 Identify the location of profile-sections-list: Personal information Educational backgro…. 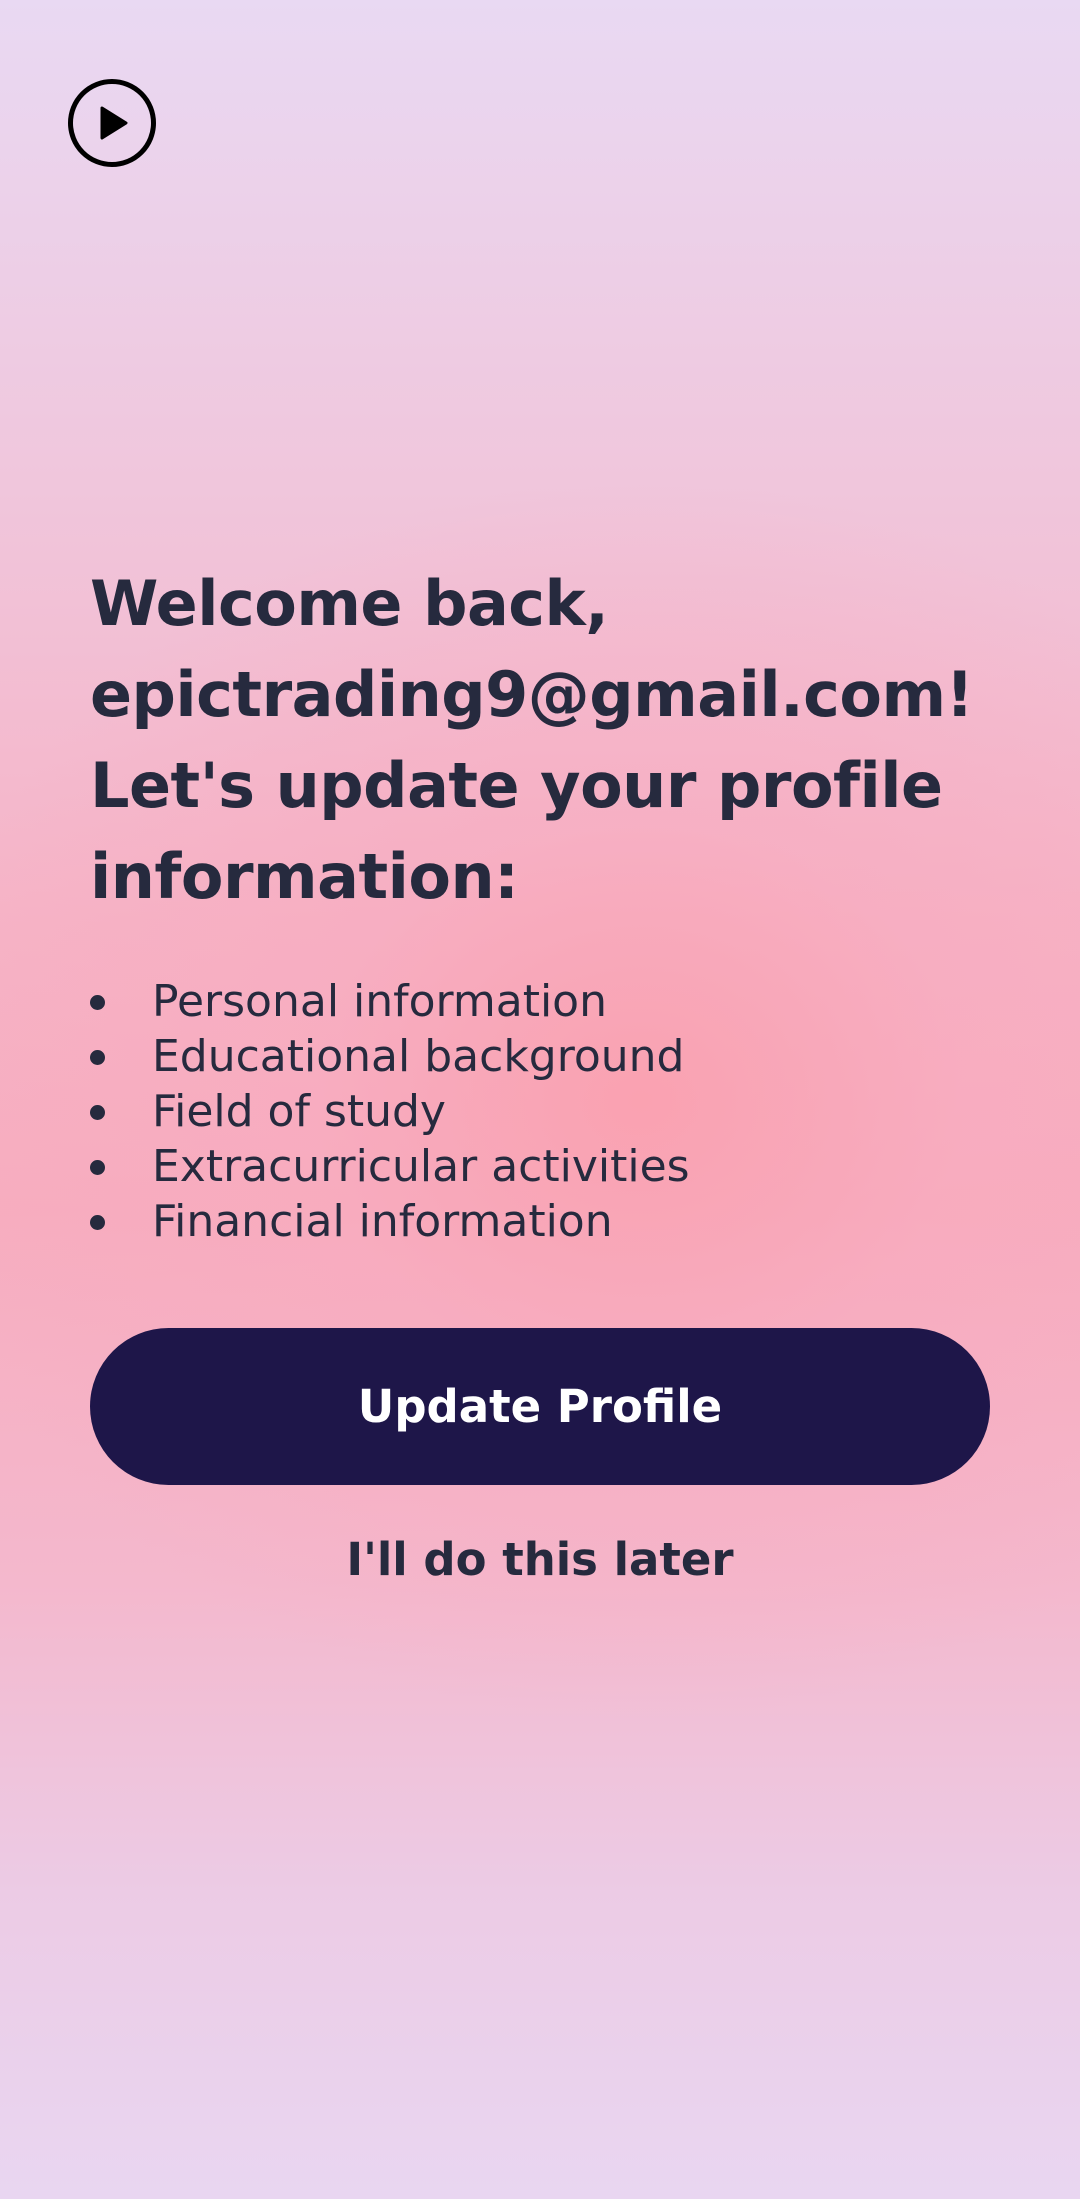
(540, 1111).